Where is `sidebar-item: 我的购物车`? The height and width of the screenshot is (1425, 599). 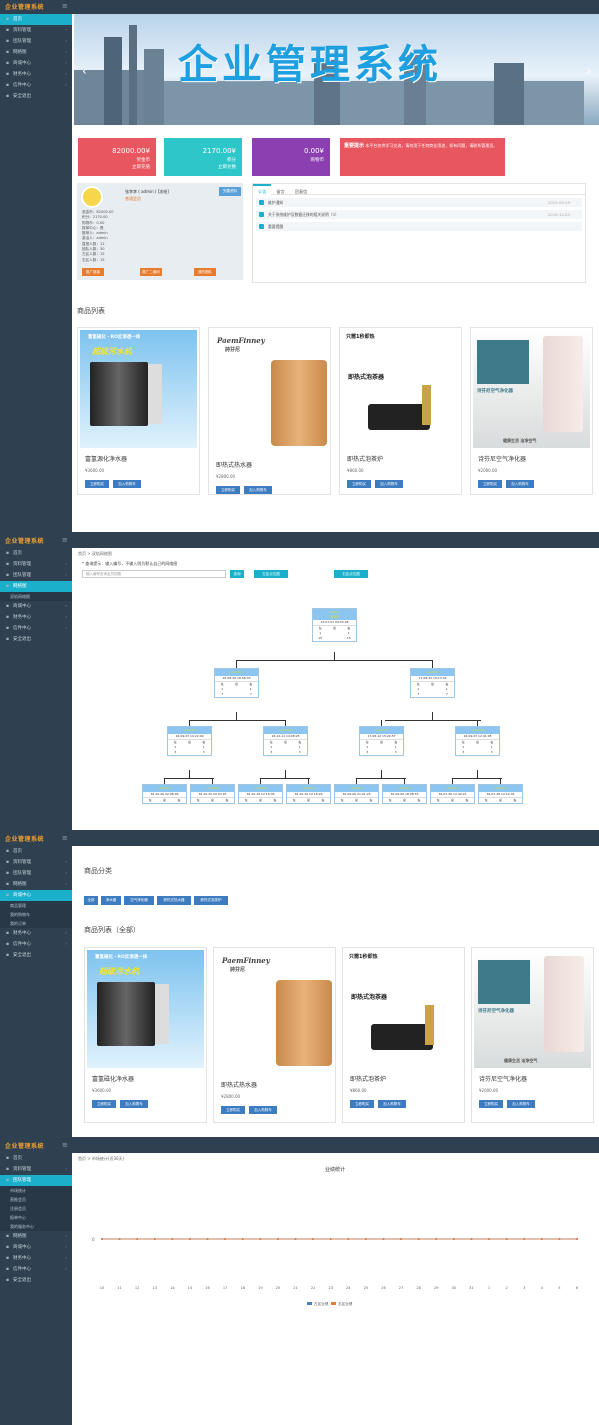
sidebar-item: 我的购物车 is located at coordinates (36, 914).